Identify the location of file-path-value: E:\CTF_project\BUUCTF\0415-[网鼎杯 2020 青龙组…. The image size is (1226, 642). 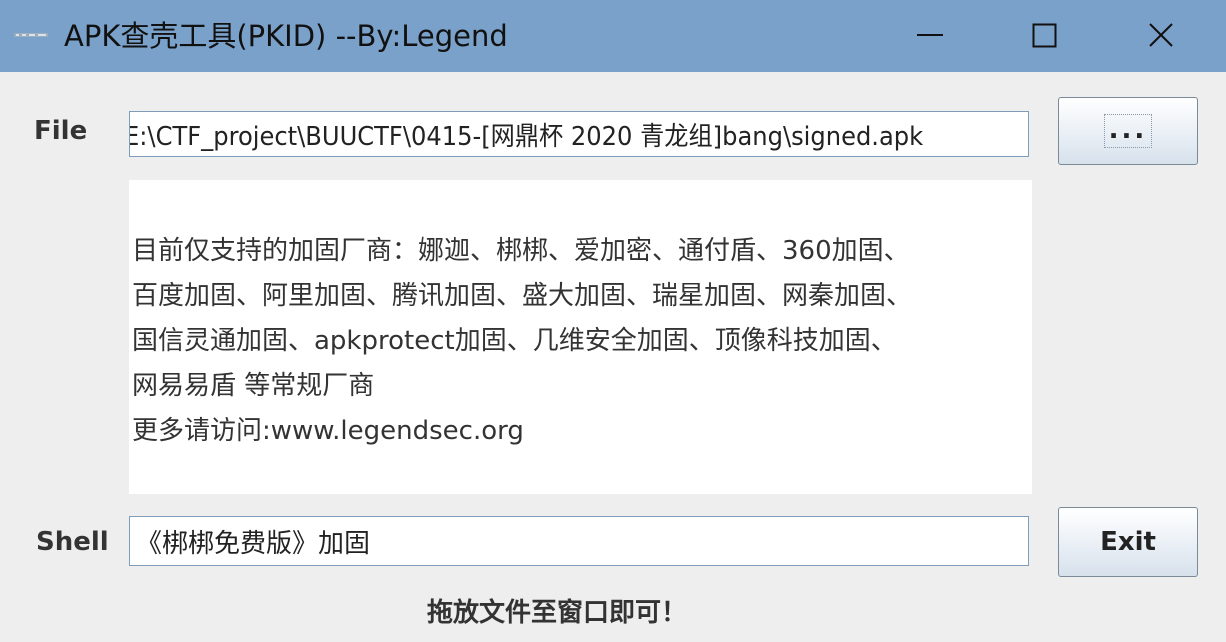
(526, 136).